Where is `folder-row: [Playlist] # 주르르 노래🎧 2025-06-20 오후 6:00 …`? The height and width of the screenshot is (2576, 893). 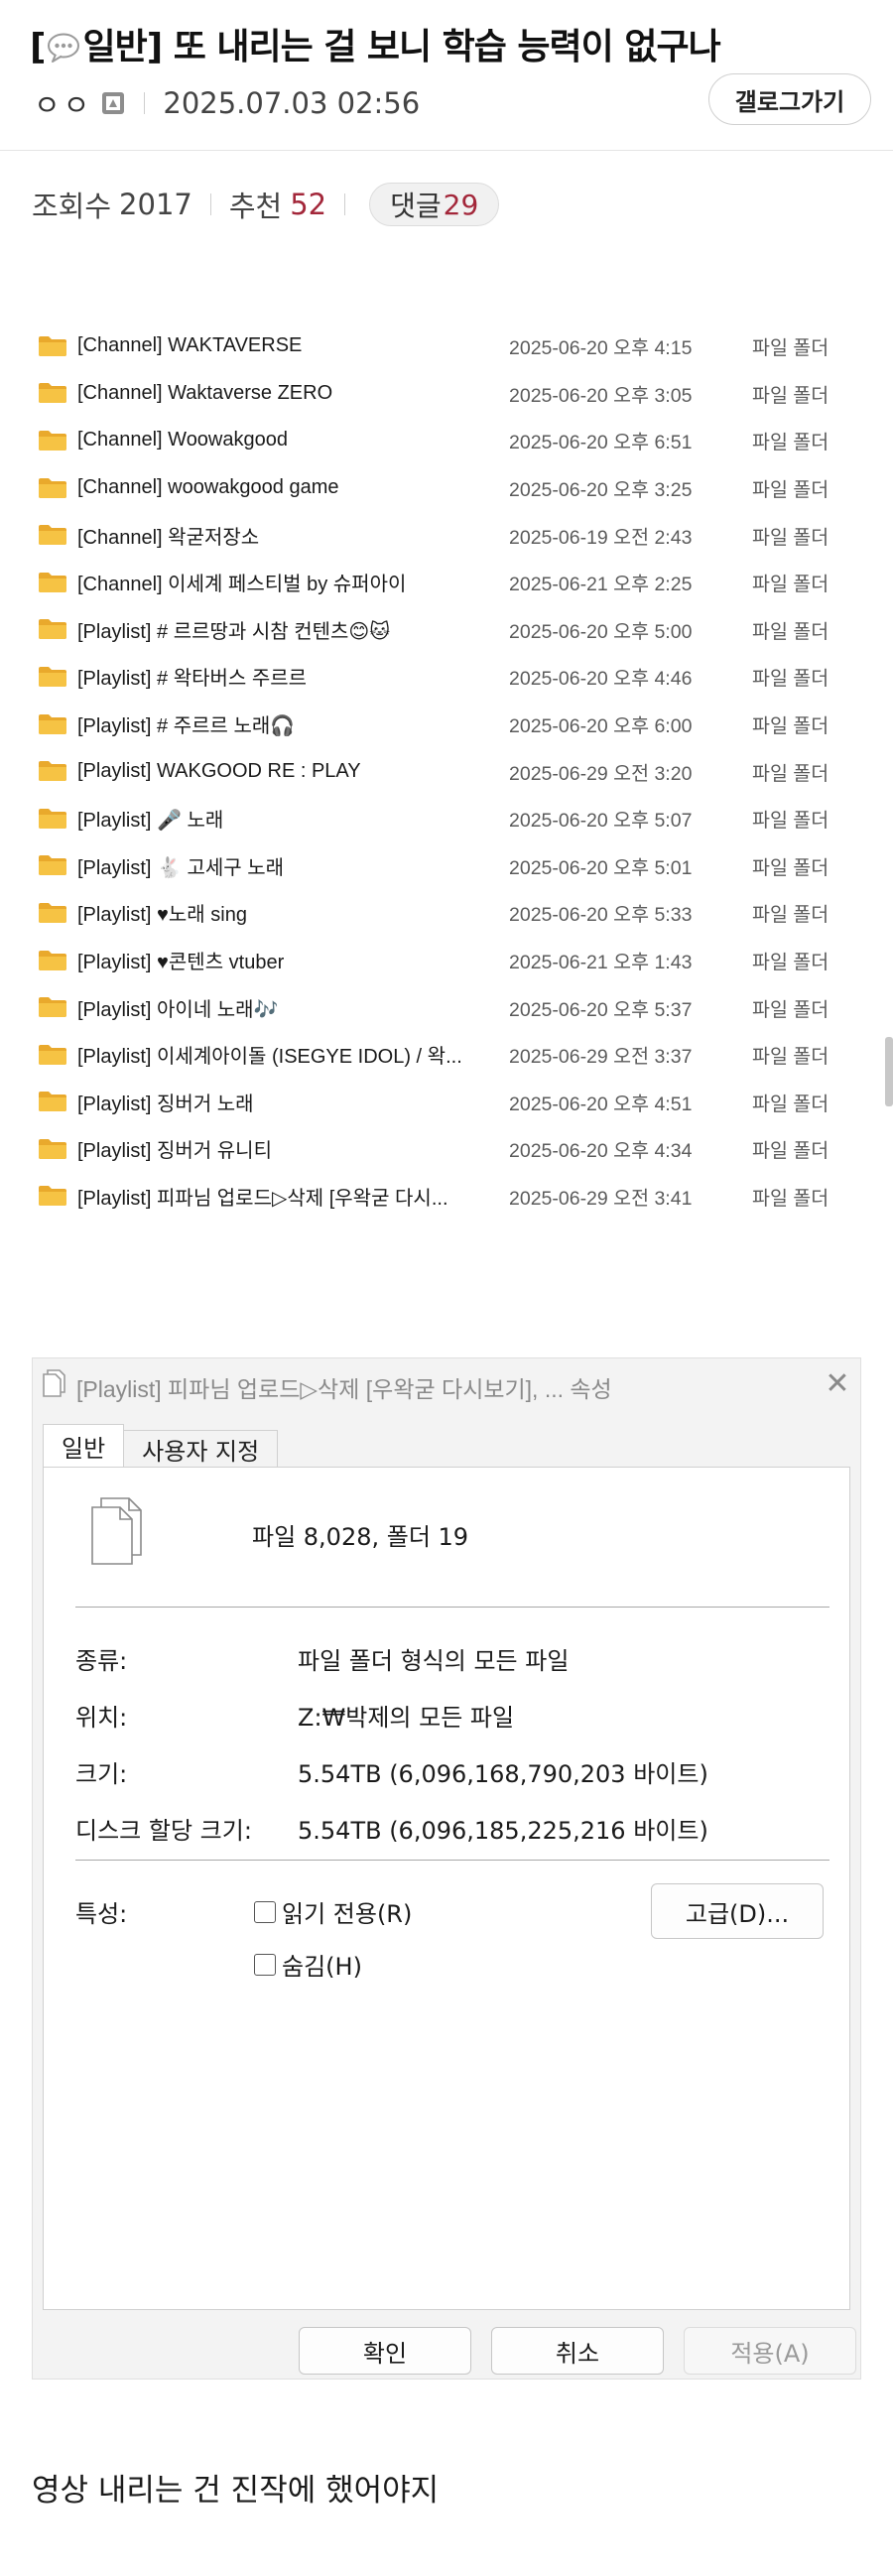
folder-row: [Playlist] # 주르르 노래🎧 2025-06-20 오후 6:00 … is located at coordinates (444, 725).